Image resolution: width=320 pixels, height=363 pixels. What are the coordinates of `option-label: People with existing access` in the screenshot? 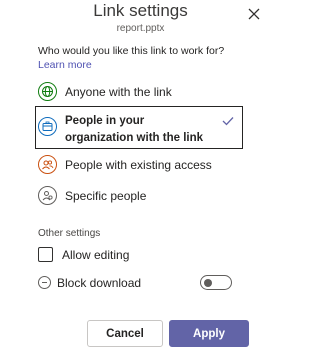 It's located at (138, 165).